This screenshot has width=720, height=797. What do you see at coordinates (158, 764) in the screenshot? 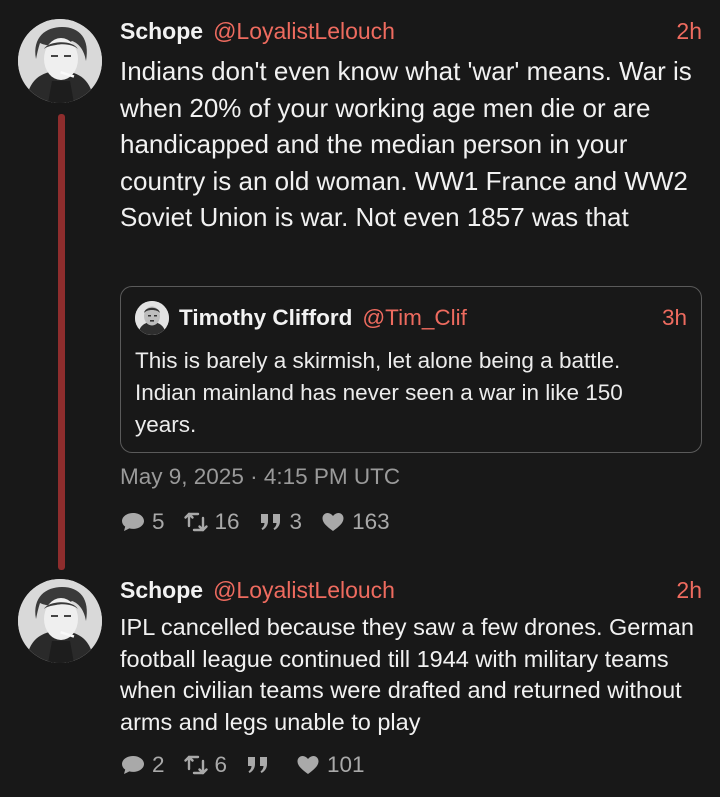
I see `reply-count: 2` at bounding box center [158, 764].